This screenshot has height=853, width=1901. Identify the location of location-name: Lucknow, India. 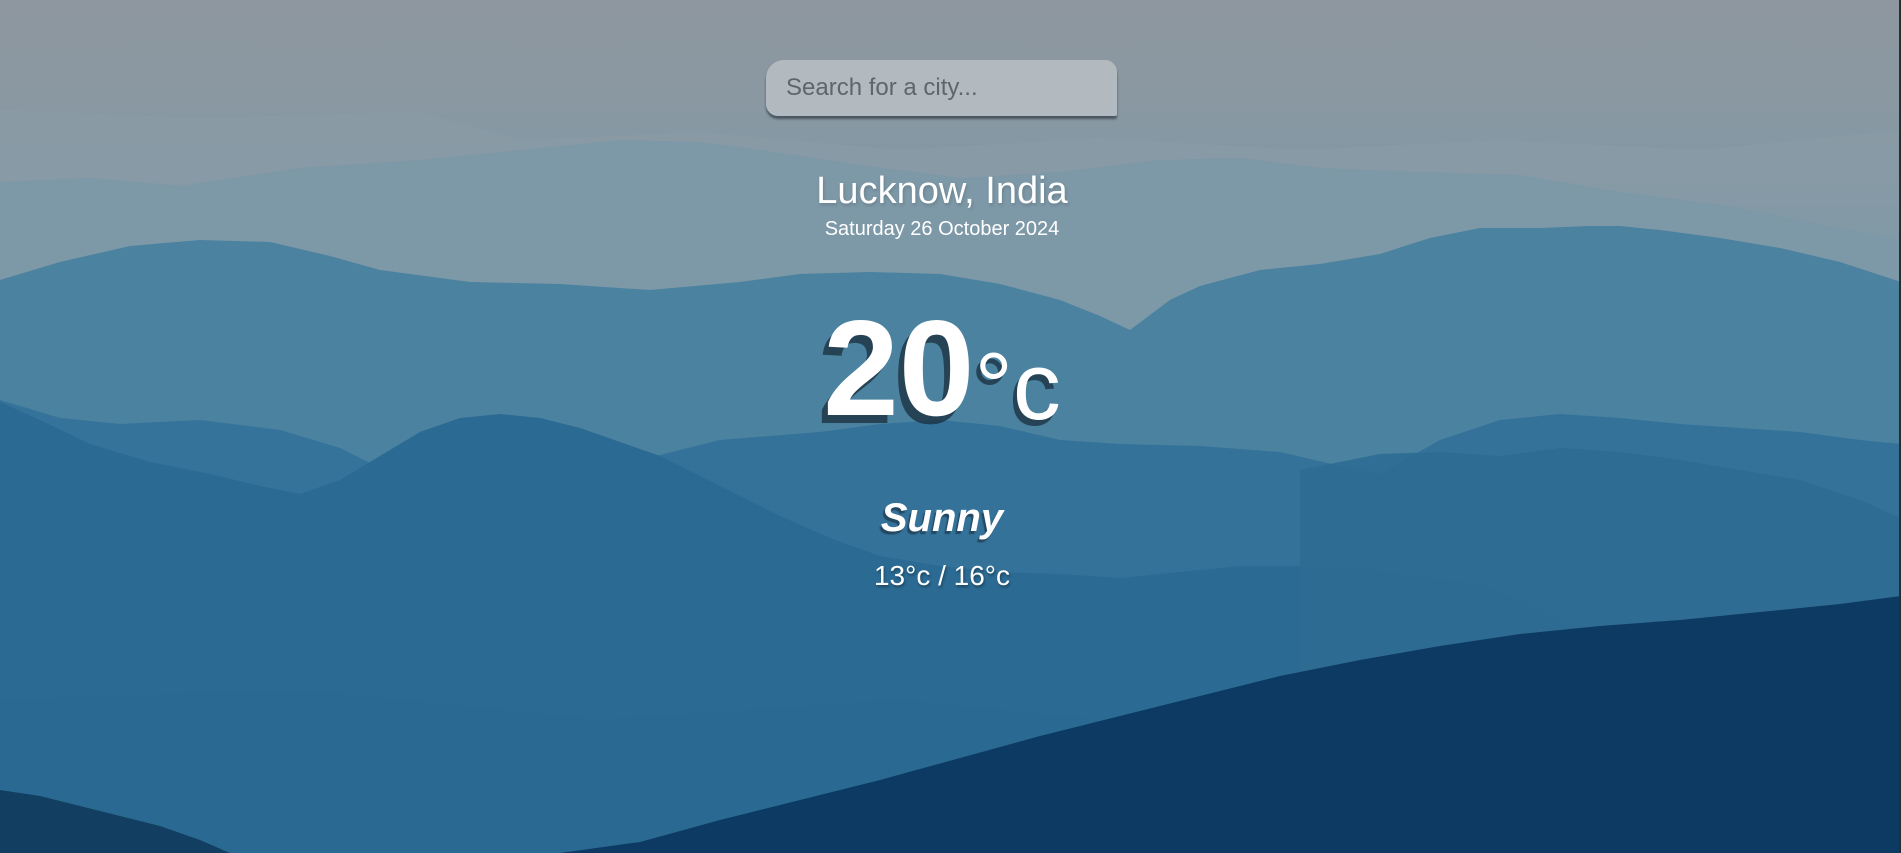
(942, 191).